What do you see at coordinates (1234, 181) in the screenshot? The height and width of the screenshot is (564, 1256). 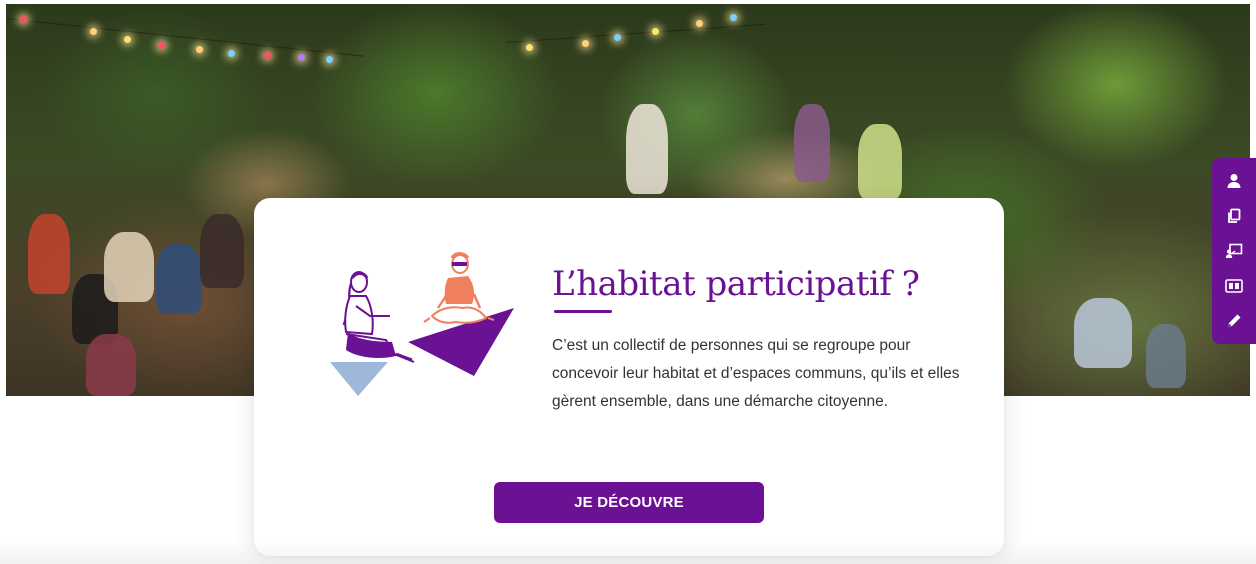 I see `user-icon` at bounding box center [1234, 181].